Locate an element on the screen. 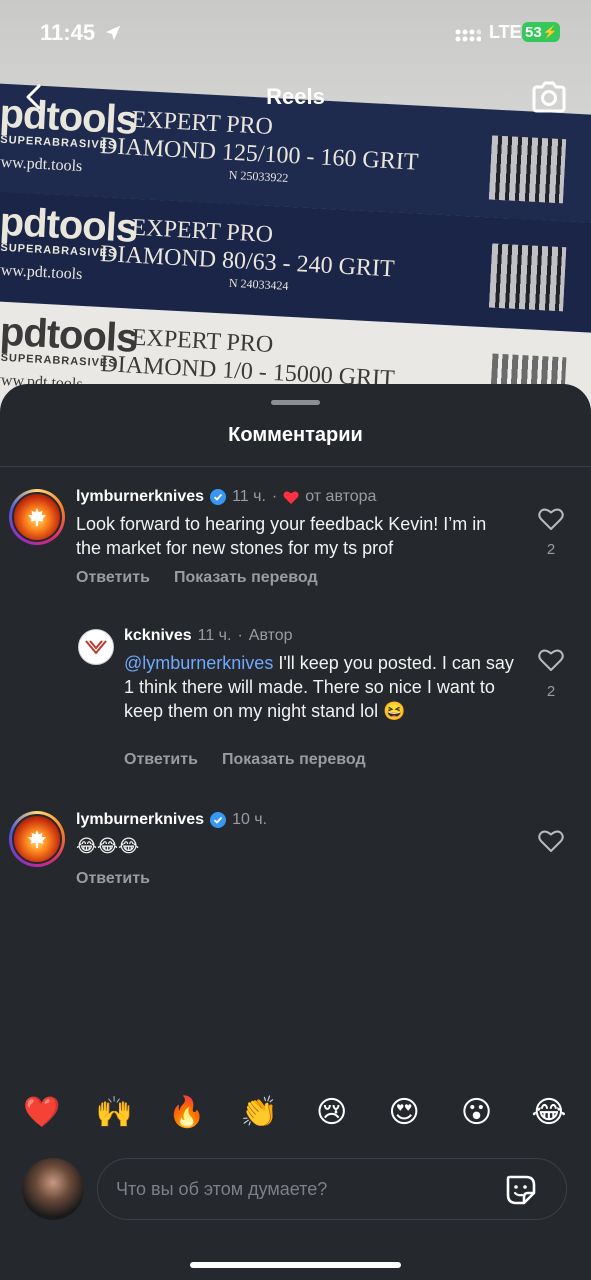 This screenshot has height=1280, width=591. reaction-clap: 👏 is located at coordinates (259, 1113).